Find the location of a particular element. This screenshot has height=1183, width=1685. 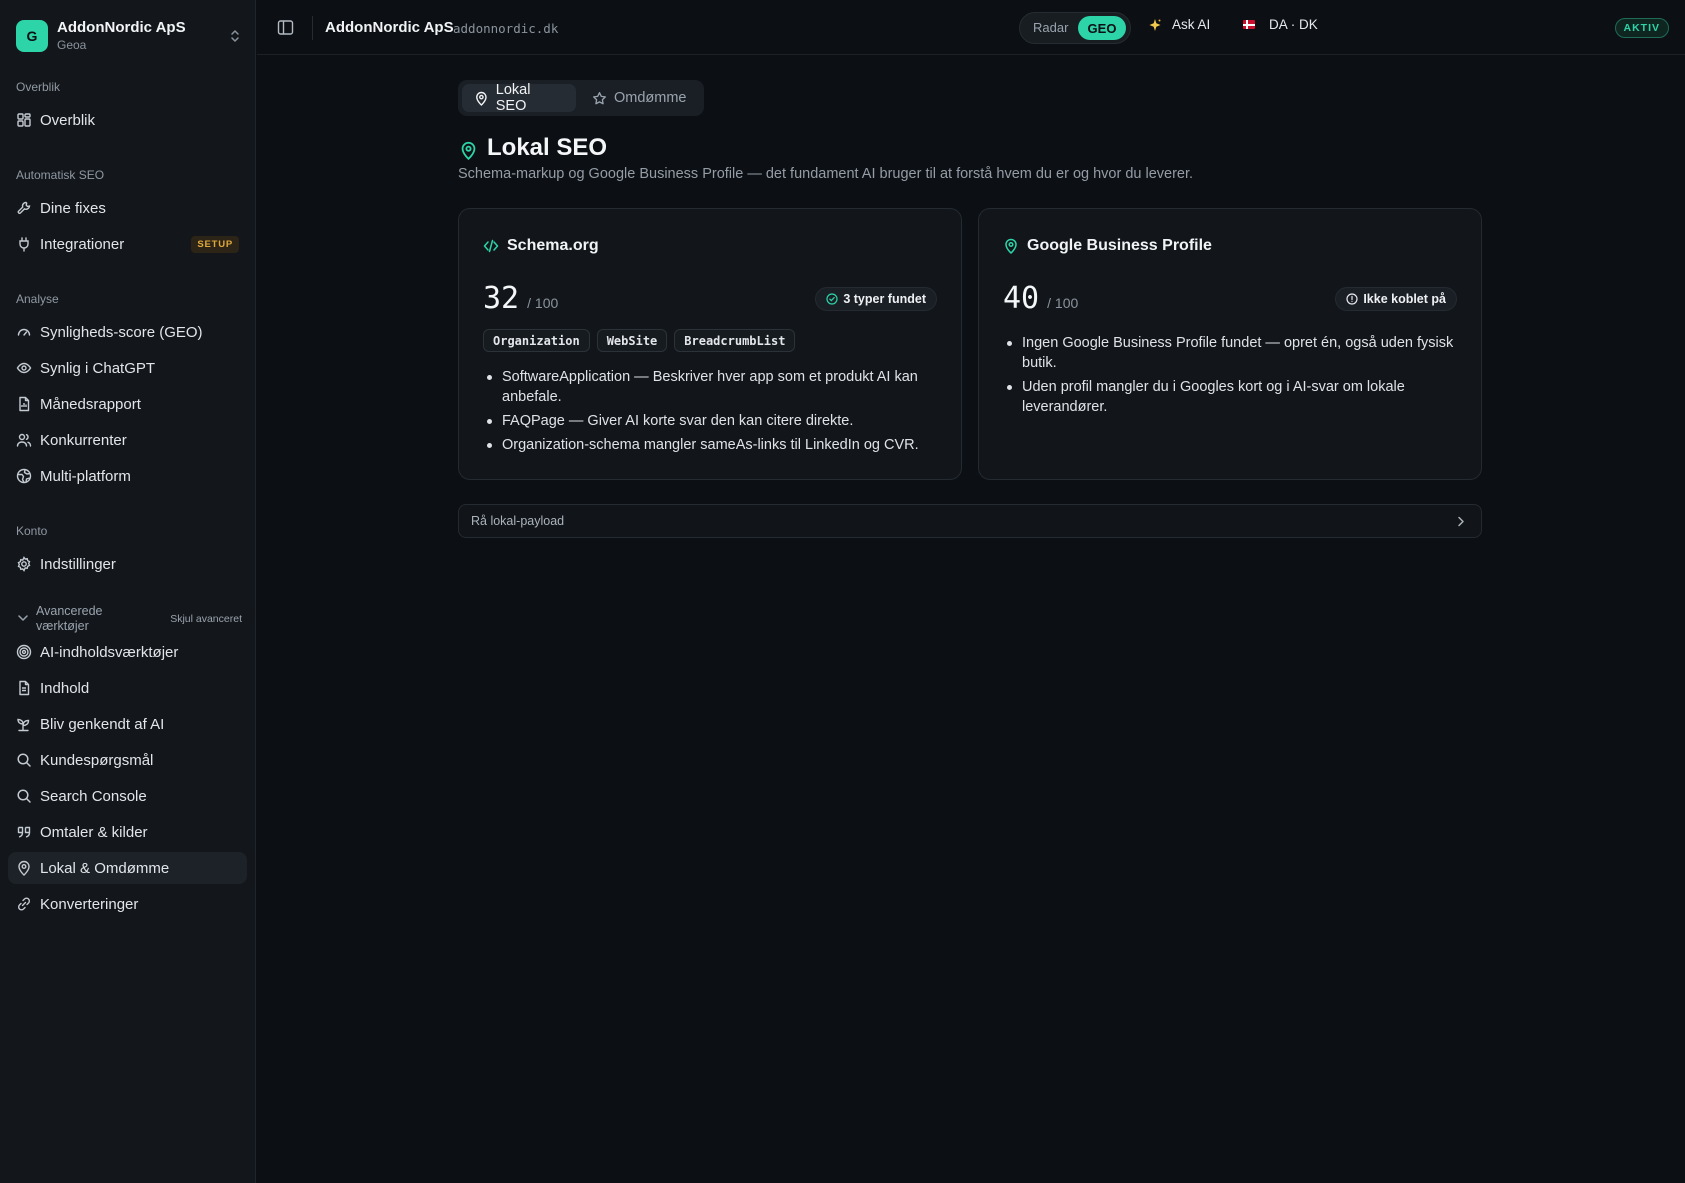

sidebar-item-konverteringer: Konverteringer is located at coordinates (127, 904).